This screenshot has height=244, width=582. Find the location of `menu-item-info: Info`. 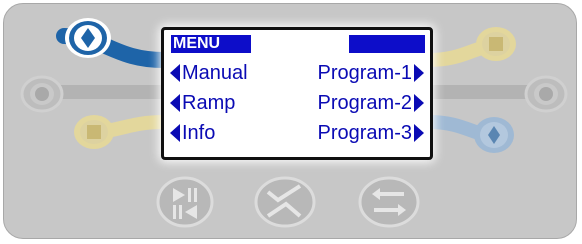

menu-item-info: Info is located at coordinates (192, 133).